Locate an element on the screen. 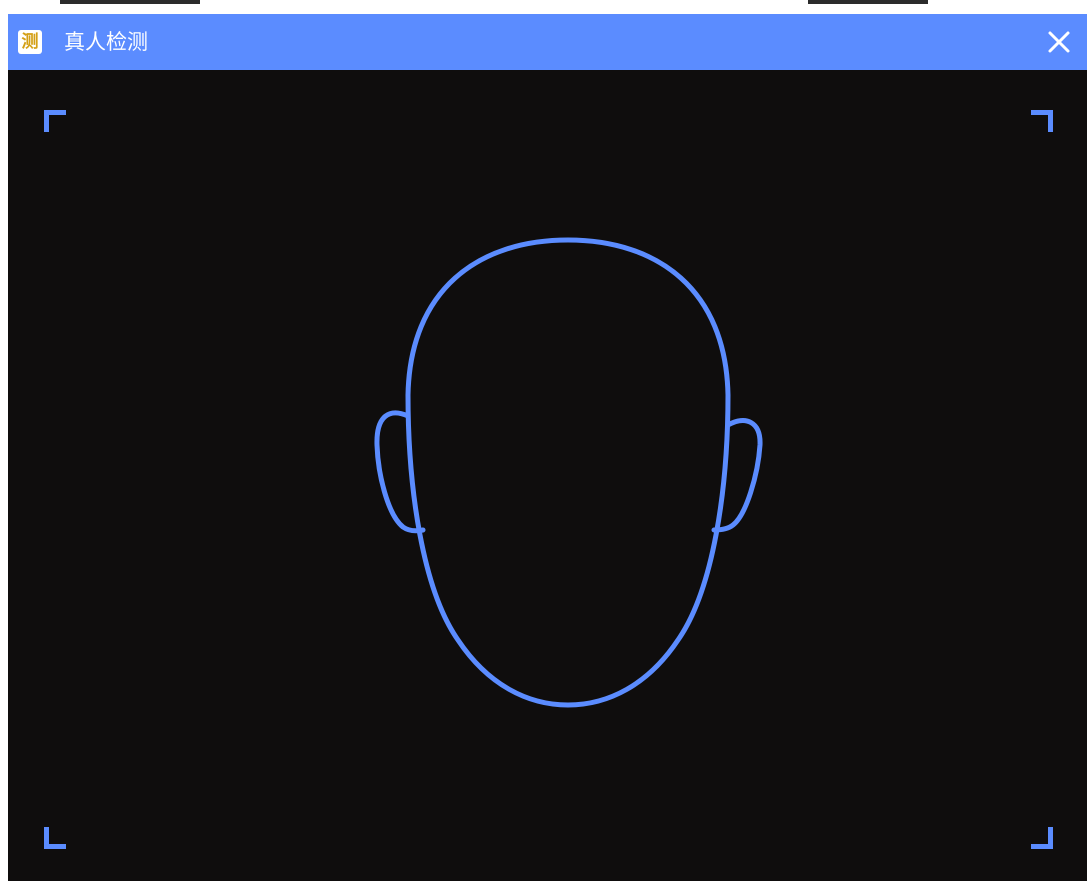 The width and height of the screenshot is (1087, 881). corner-bottom-right-icon is located at coordinates (1042, 838).